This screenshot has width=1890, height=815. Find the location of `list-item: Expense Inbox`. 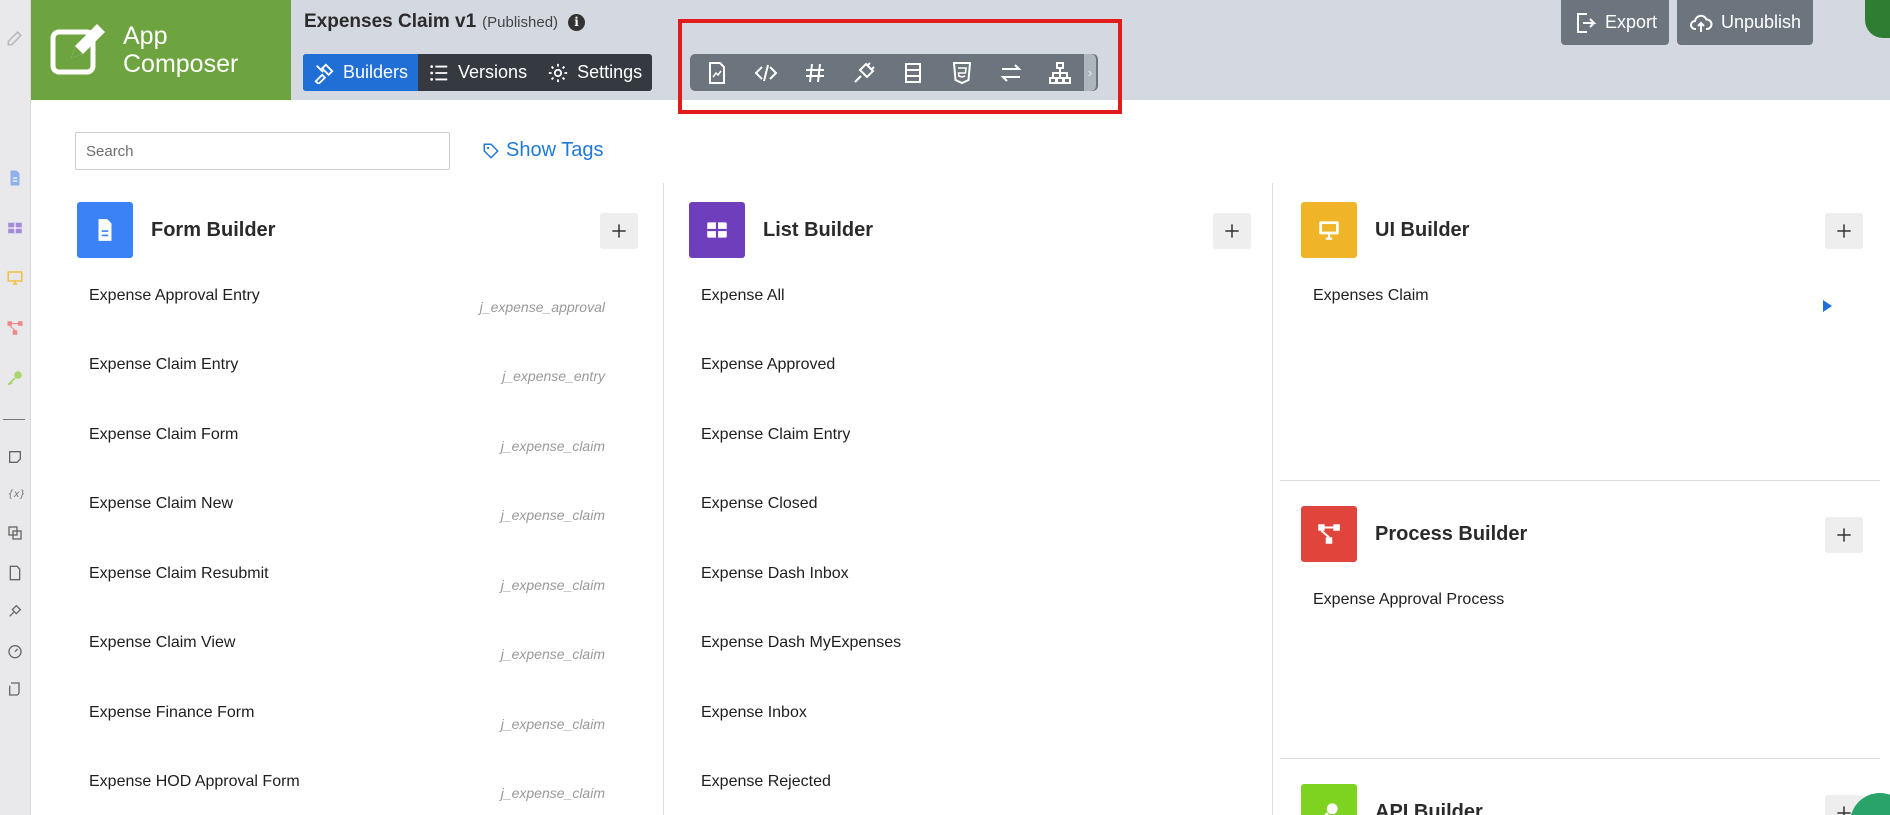

list-item: Expense Inbox is located at coordinates (754, 713).